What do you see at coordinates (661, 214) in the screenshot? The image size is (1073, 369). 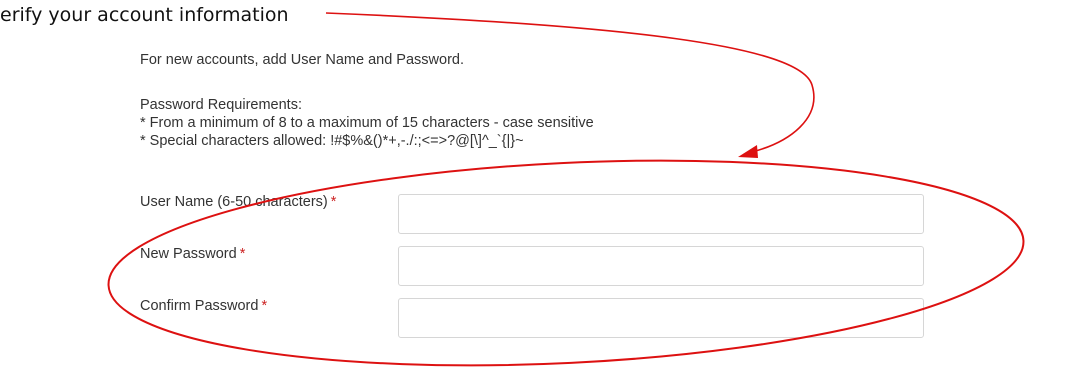 I see `username-input` at bounding box center [661, 214].